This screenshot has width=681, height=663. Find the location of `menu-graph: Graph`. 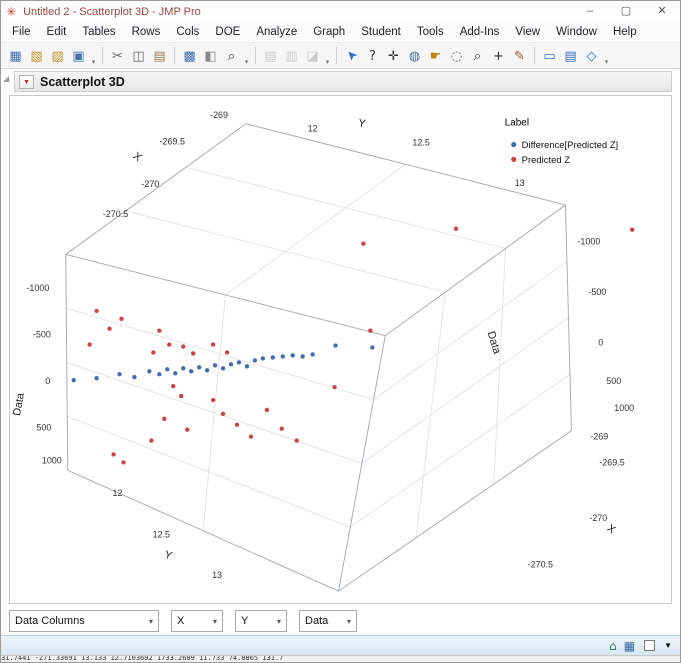

menu-graph: Graph is located at coordinates (329, 32).